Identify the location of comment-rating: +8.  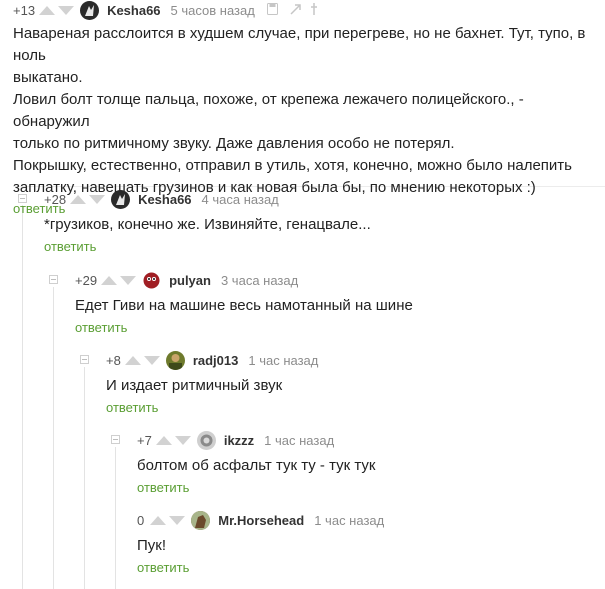
(113, 360).